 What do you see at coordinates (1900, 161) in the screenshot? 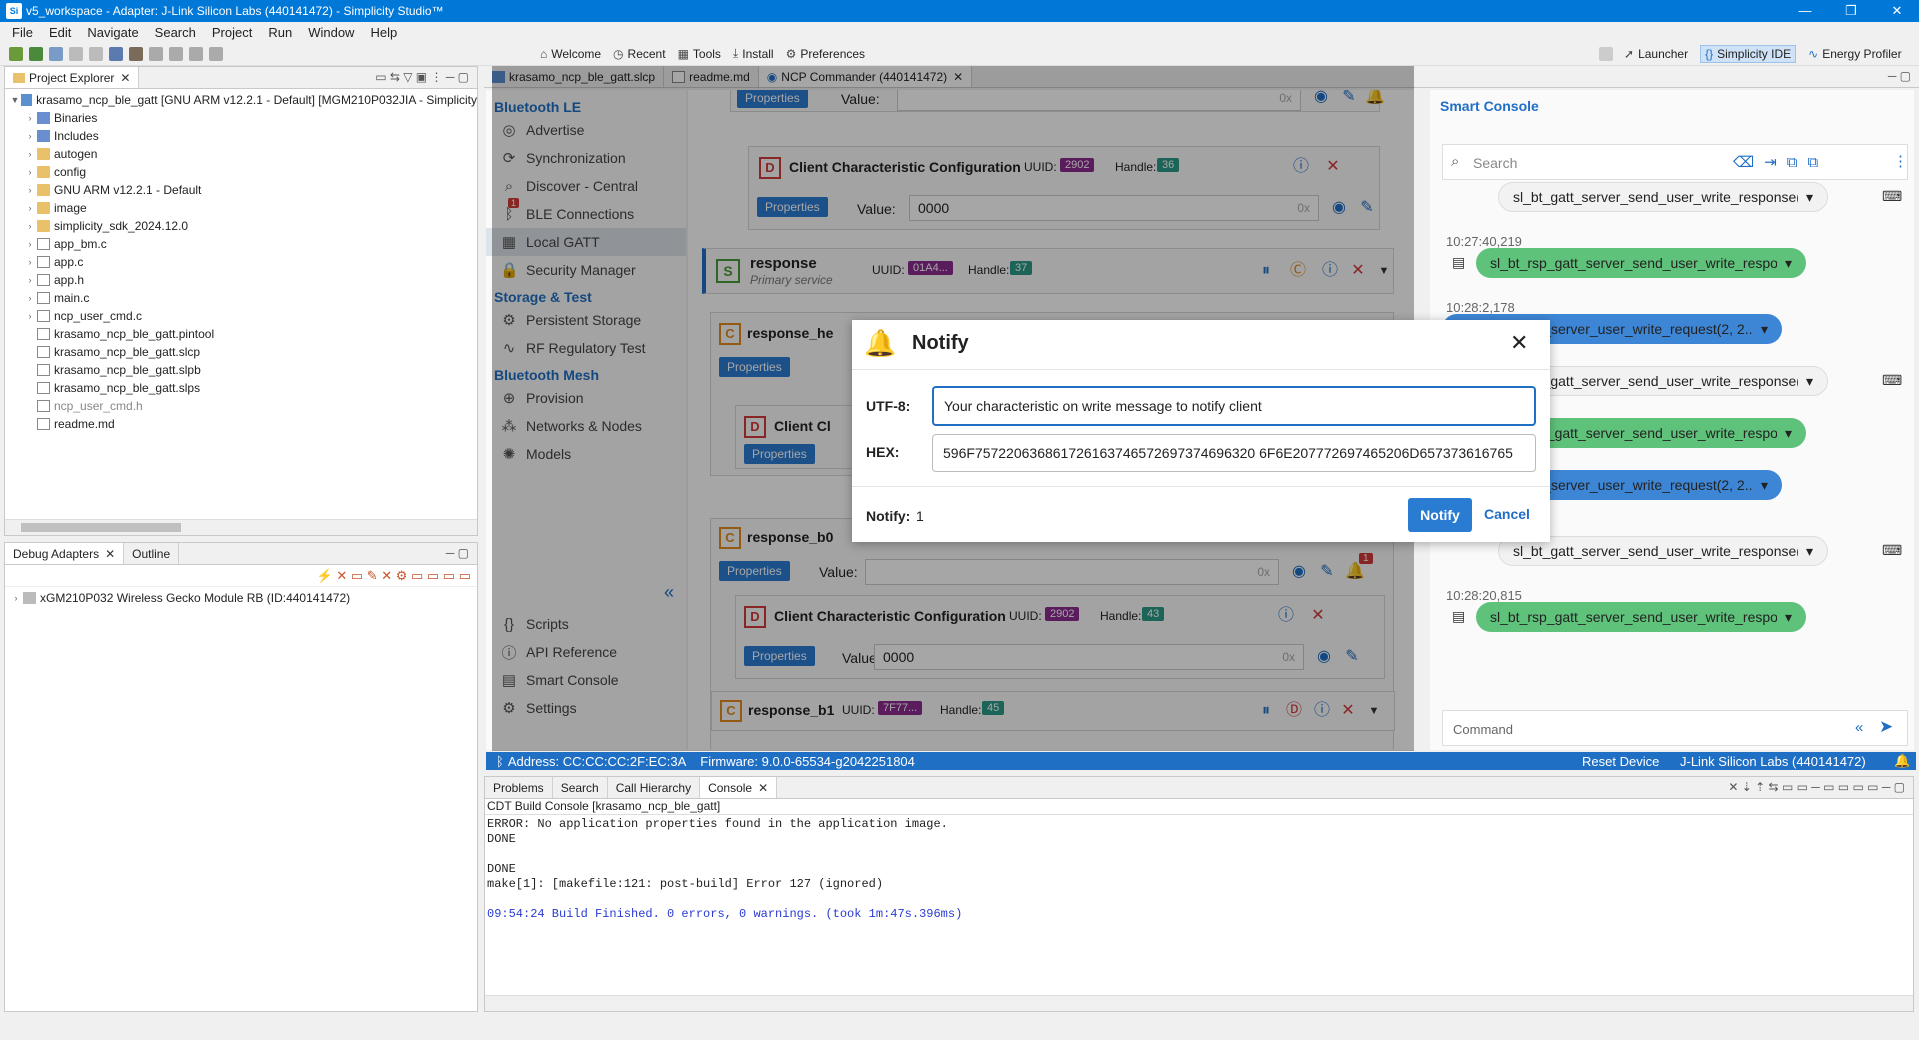
I see `more-icon: ⋮` at bounding box center [1900, 161].